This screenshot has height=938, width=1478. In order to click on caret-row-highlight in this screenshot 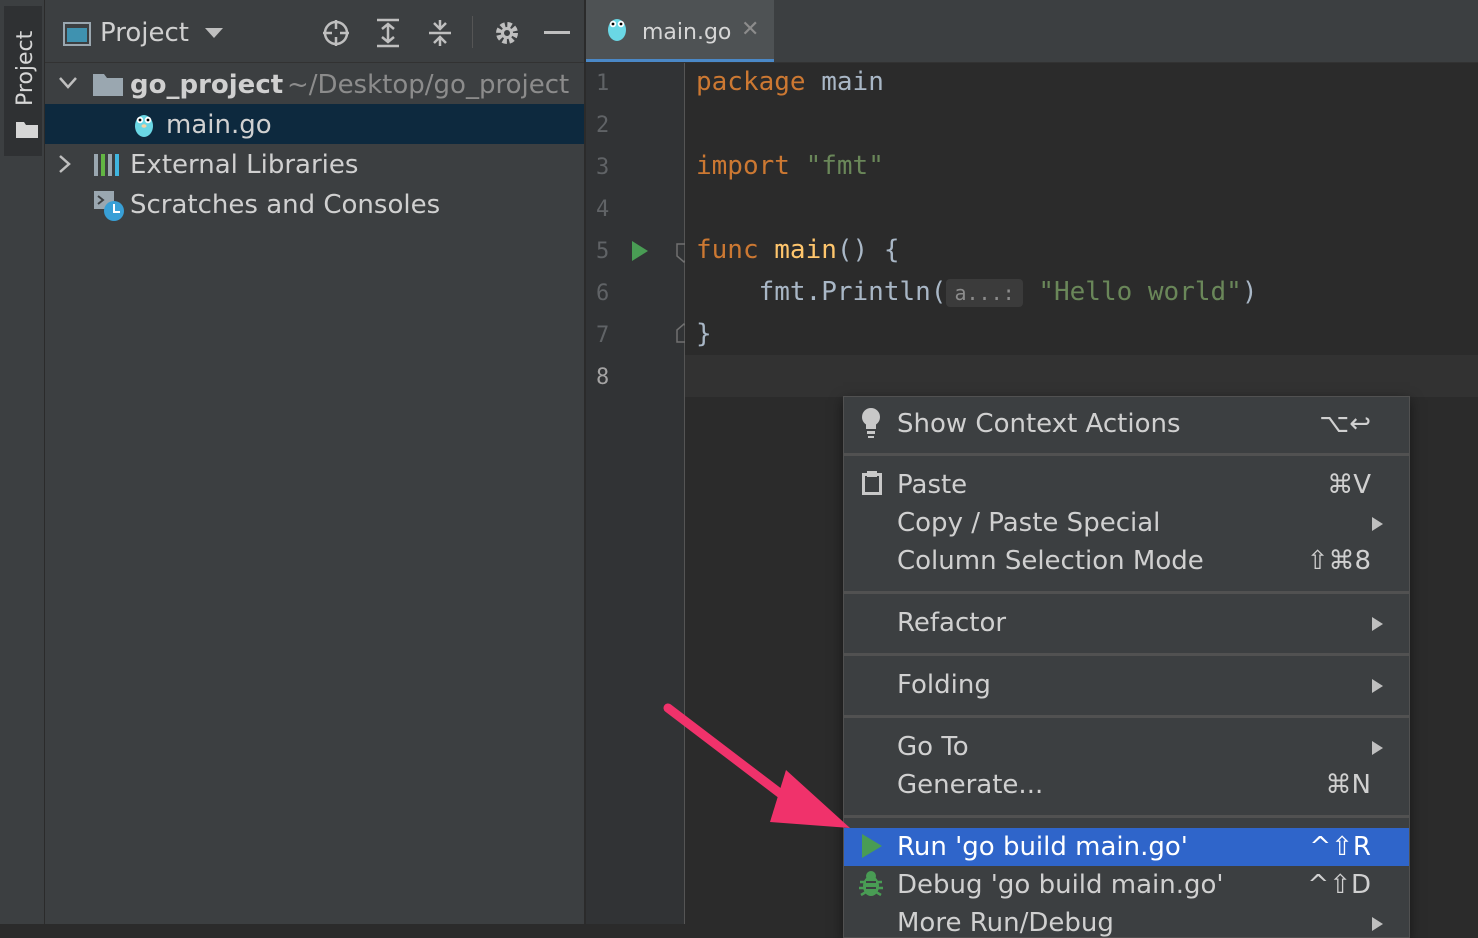, I will do `click(1081, 376)`.